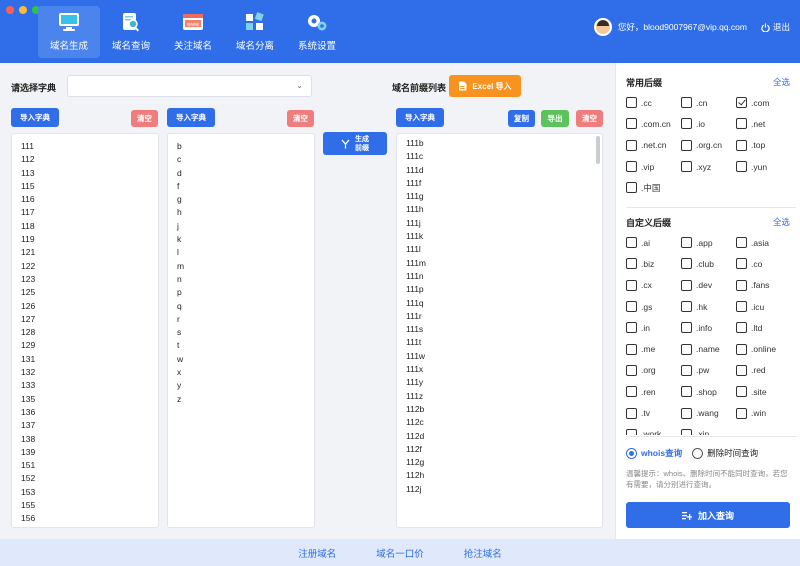  I want to click on list-item: 155, so click(89, 505).